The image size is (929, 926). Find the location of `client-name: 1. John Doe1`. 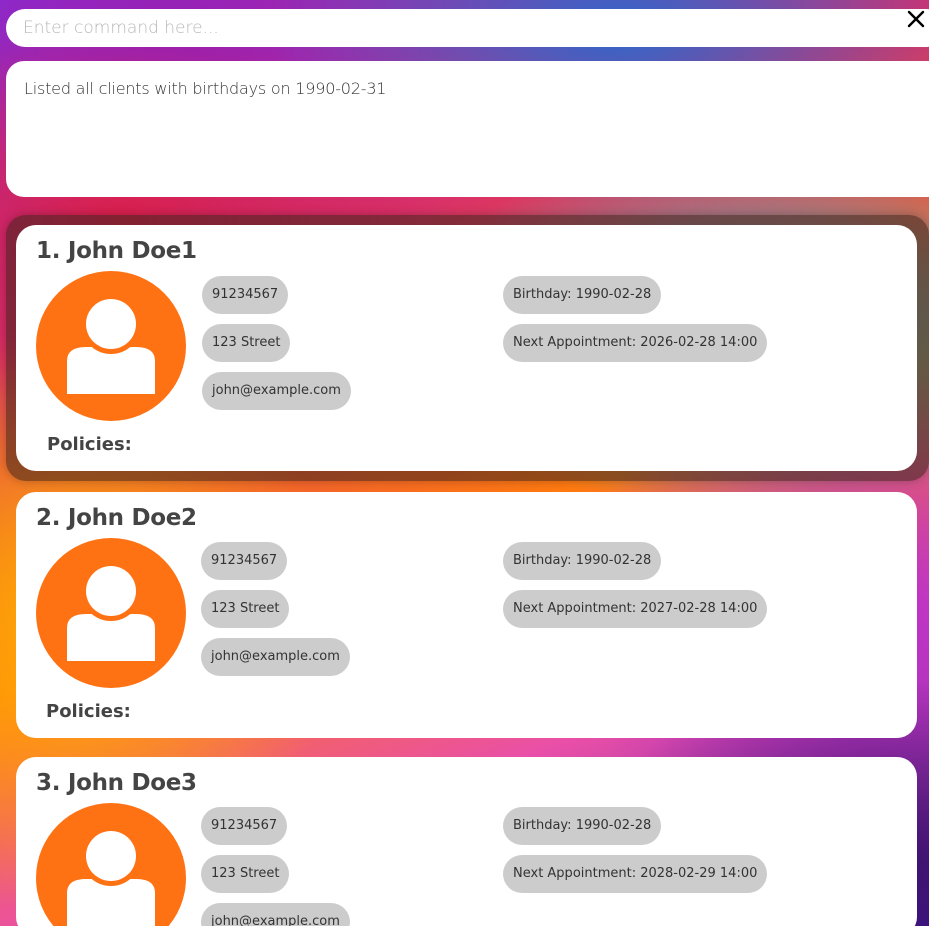

client-name: 1. John Doe1 is located at coordinates (116, 251).